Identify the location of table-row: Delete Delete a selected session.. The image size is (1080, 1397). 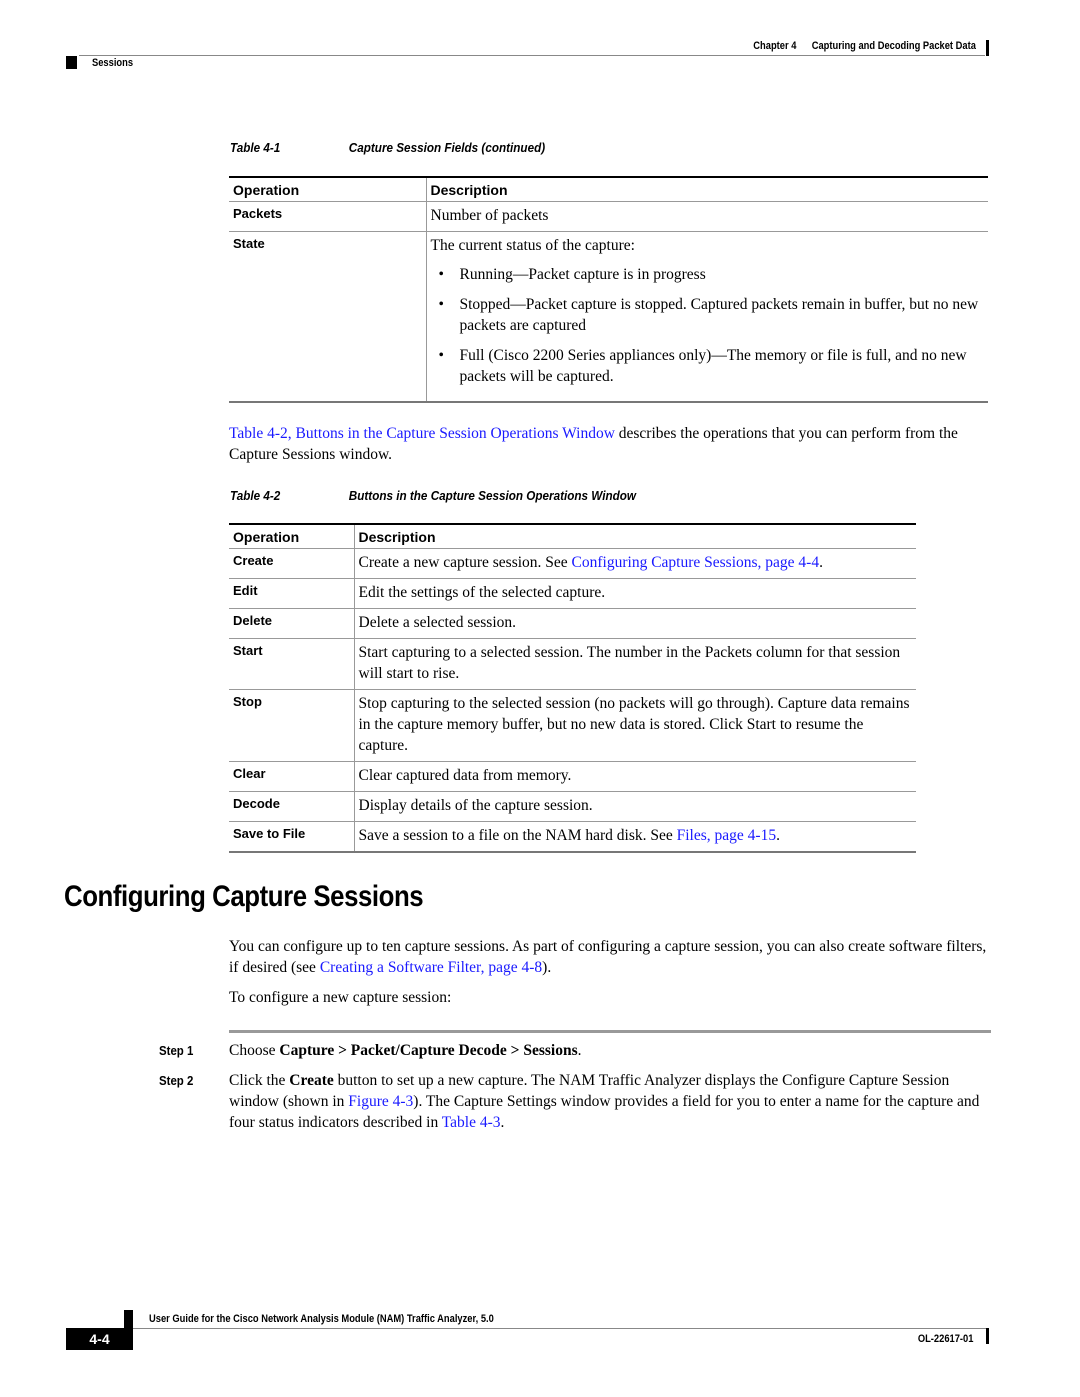
(572, 623).